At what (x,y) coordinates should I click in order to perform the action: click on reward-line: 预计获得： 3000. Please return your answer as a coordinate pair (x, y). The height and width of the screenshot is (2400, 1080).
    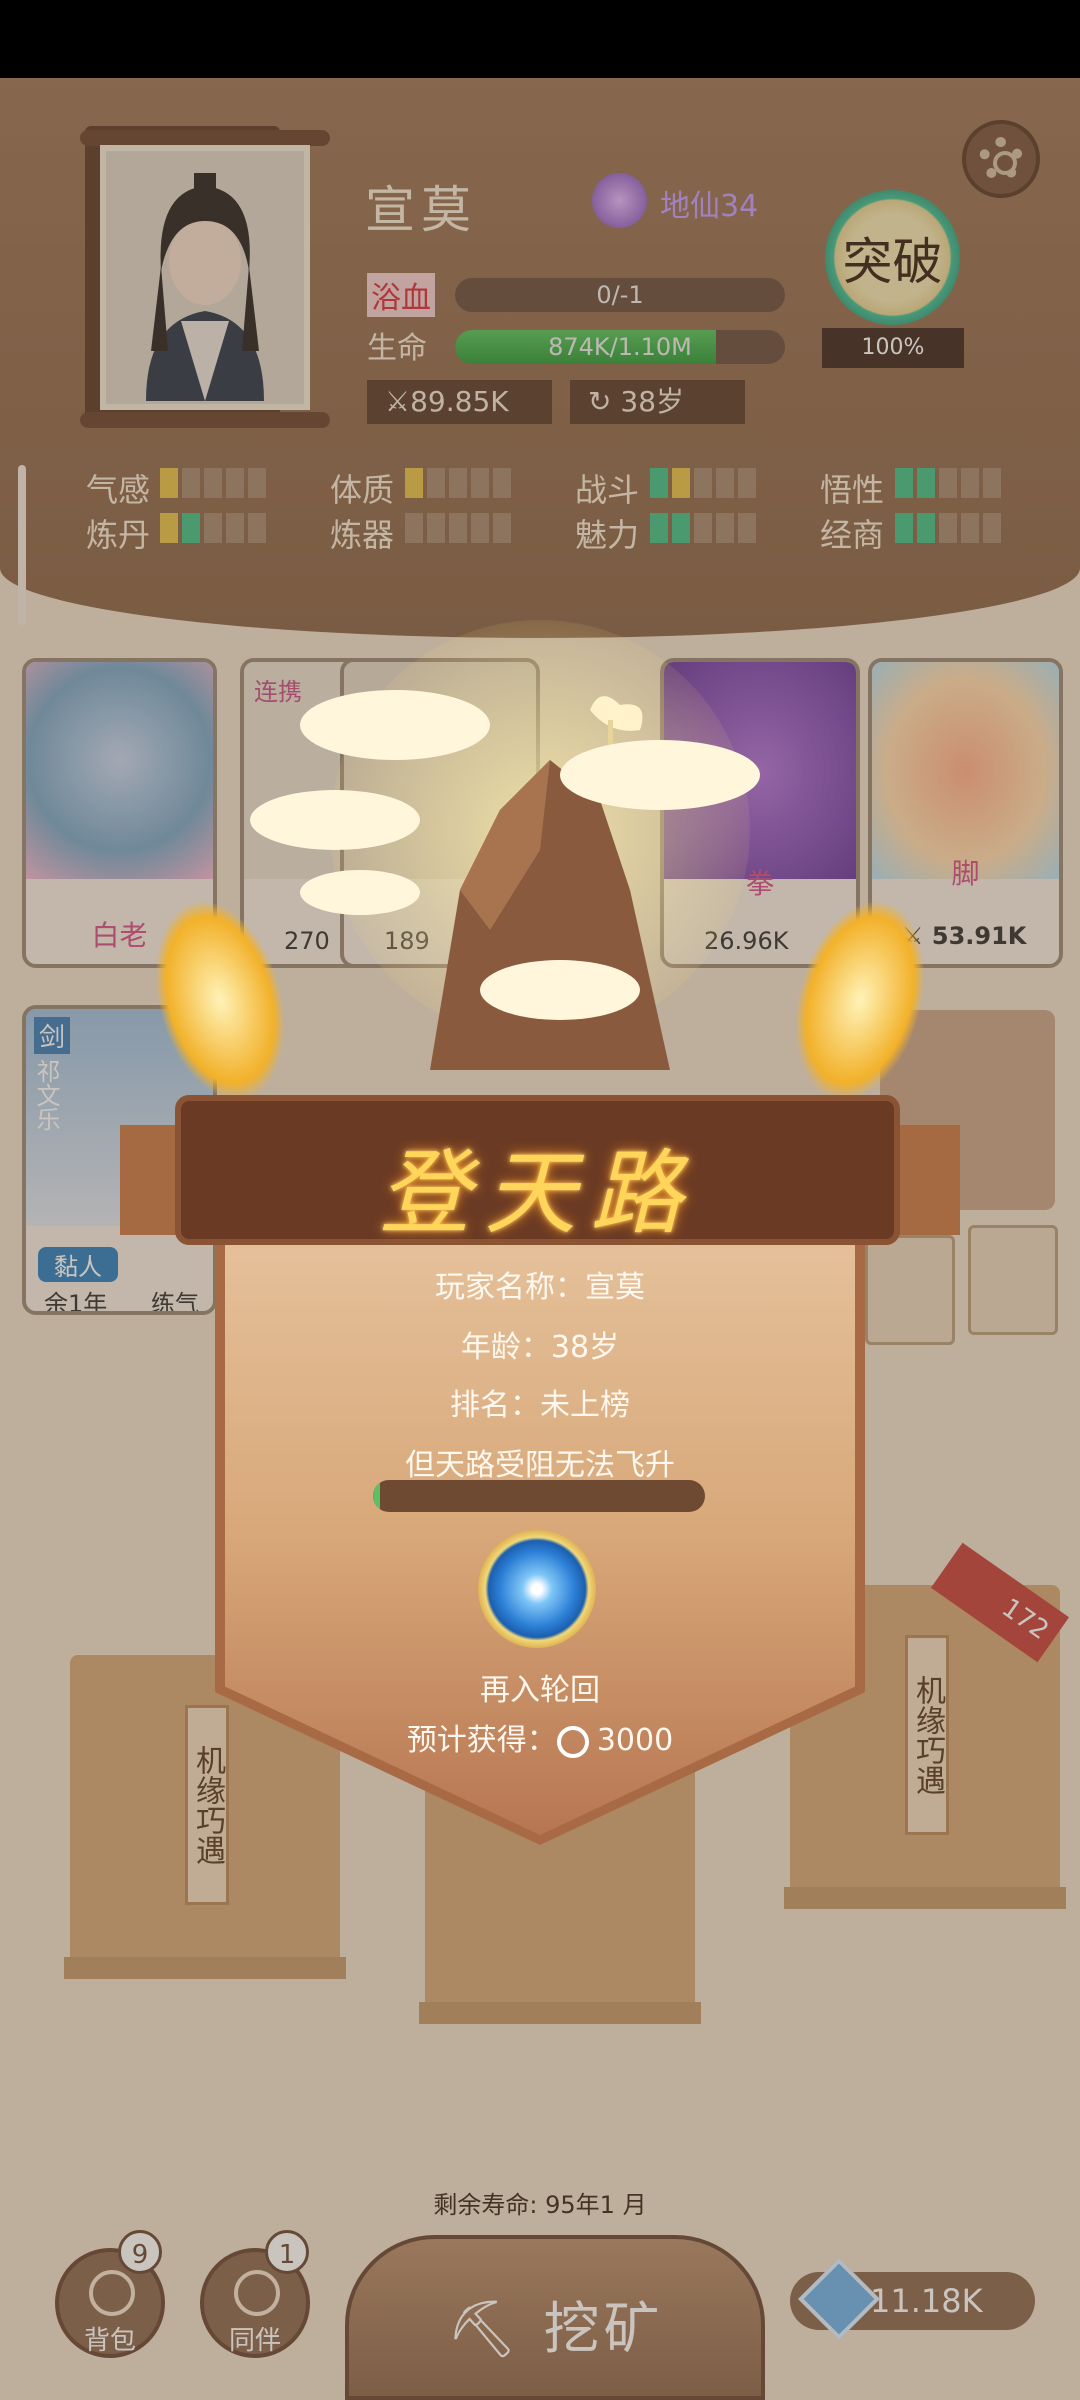
    Looking at the image, I should click on (540, 1737).